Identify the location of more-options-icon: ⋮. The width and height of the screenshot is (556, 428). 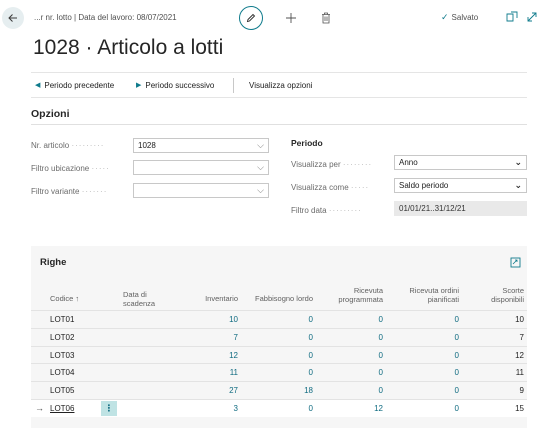
(109, 408).